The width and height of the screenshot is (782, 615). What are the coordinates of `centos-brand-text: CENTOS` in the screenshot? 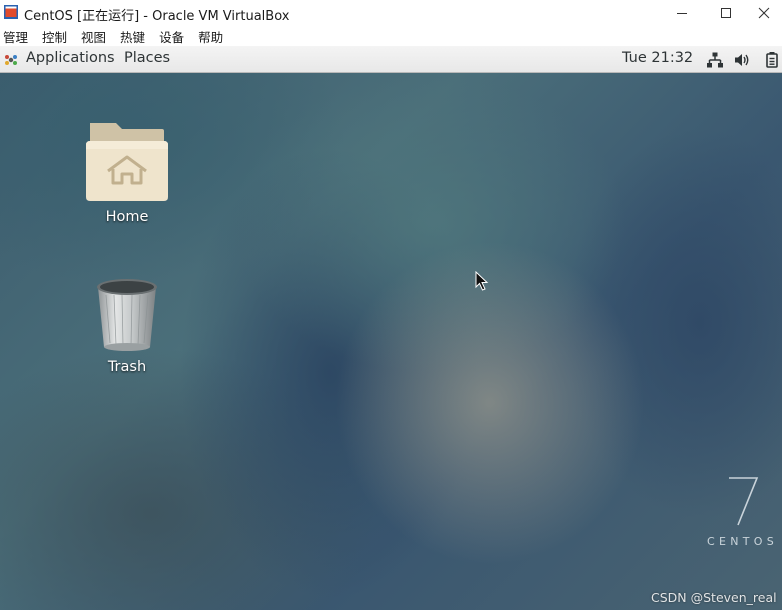 It's located at (743, 541).